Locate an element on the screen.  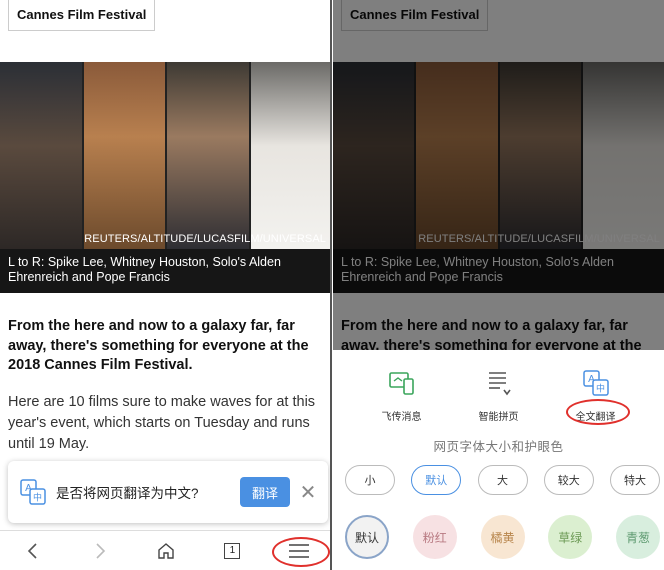
action-feichuan: 飞传消息 is located at coordinates (402, 395).